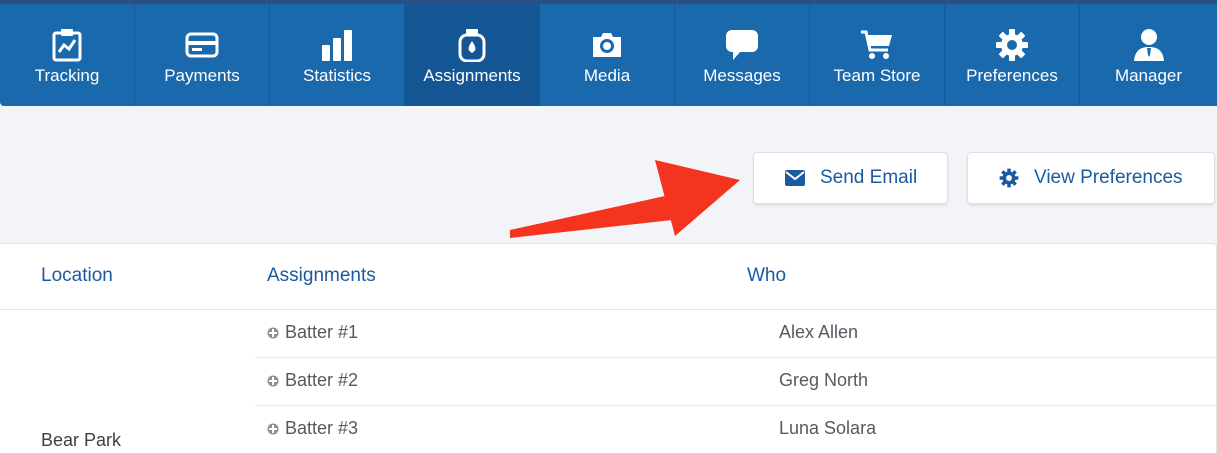  Describe the element at coordinates (337, 45) in the screenshot. I see `bar-chart-icon` at that location.